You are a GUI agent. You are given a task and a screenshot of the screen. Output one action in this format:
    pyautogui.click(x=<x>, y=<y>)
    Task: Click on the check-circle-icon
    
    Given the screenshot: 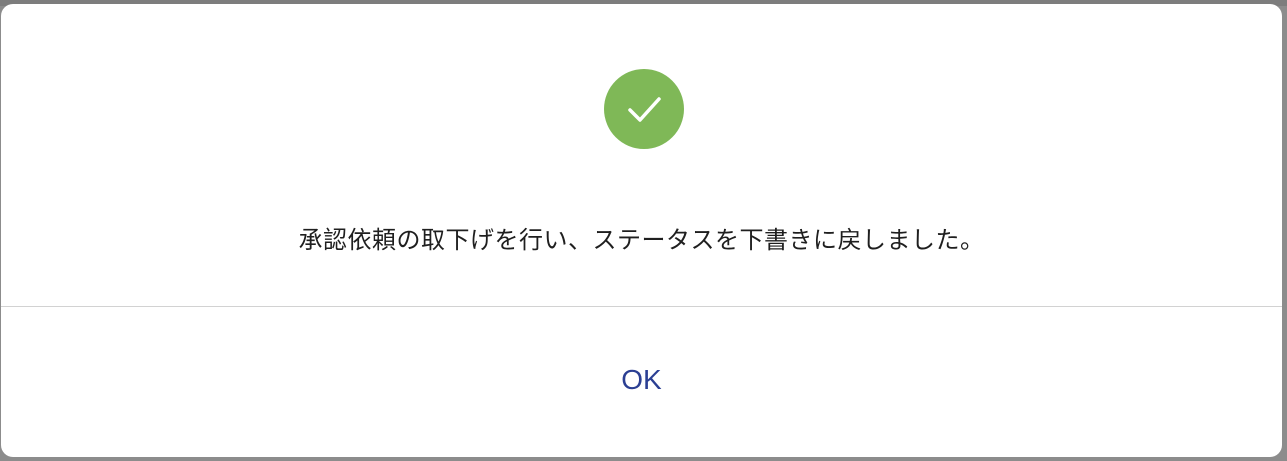 What is the action you would take?
    pyautogui.click(x=644, y=109)
    